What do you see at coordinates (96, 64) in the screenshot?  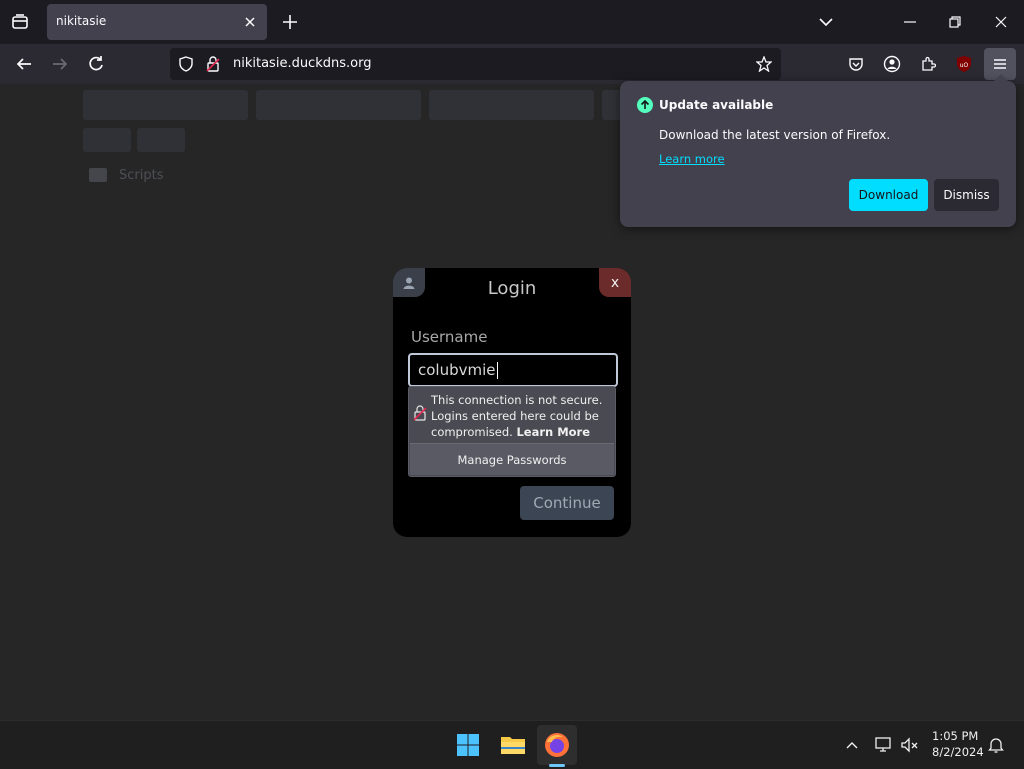 I see `reload-icon` at bounding box center [96, 64].